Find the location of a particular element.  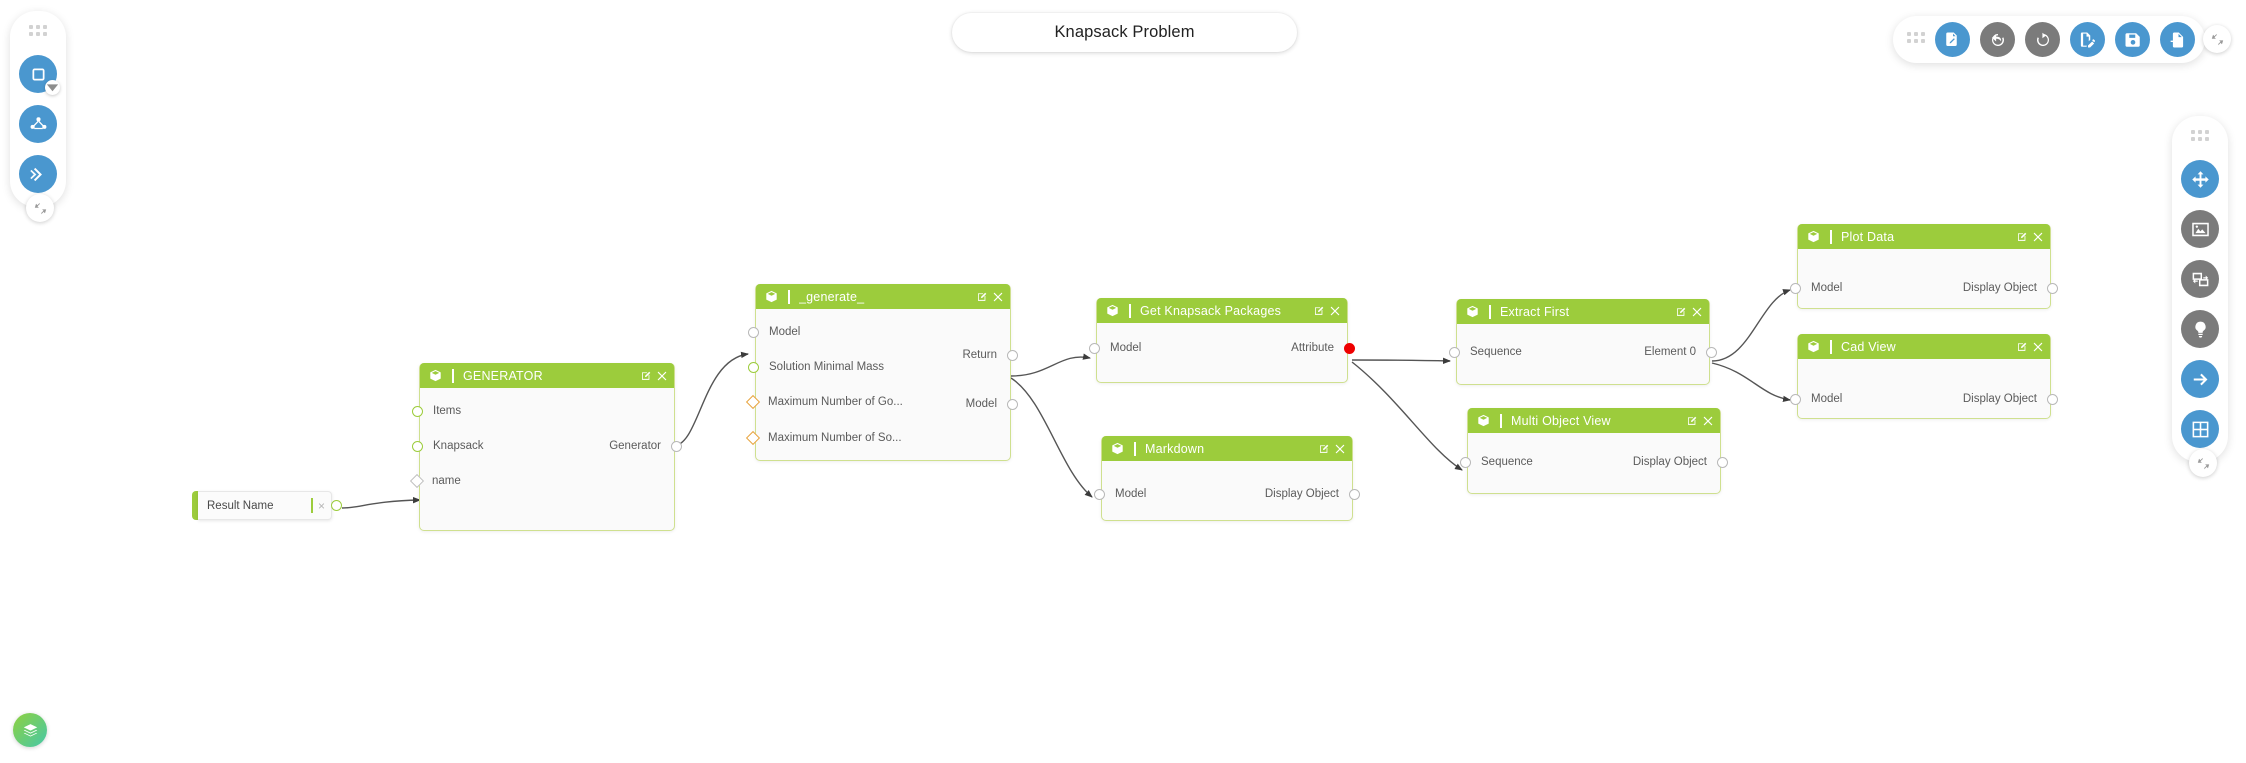

input-port-row: Model is located at coordinates (1120, 494).